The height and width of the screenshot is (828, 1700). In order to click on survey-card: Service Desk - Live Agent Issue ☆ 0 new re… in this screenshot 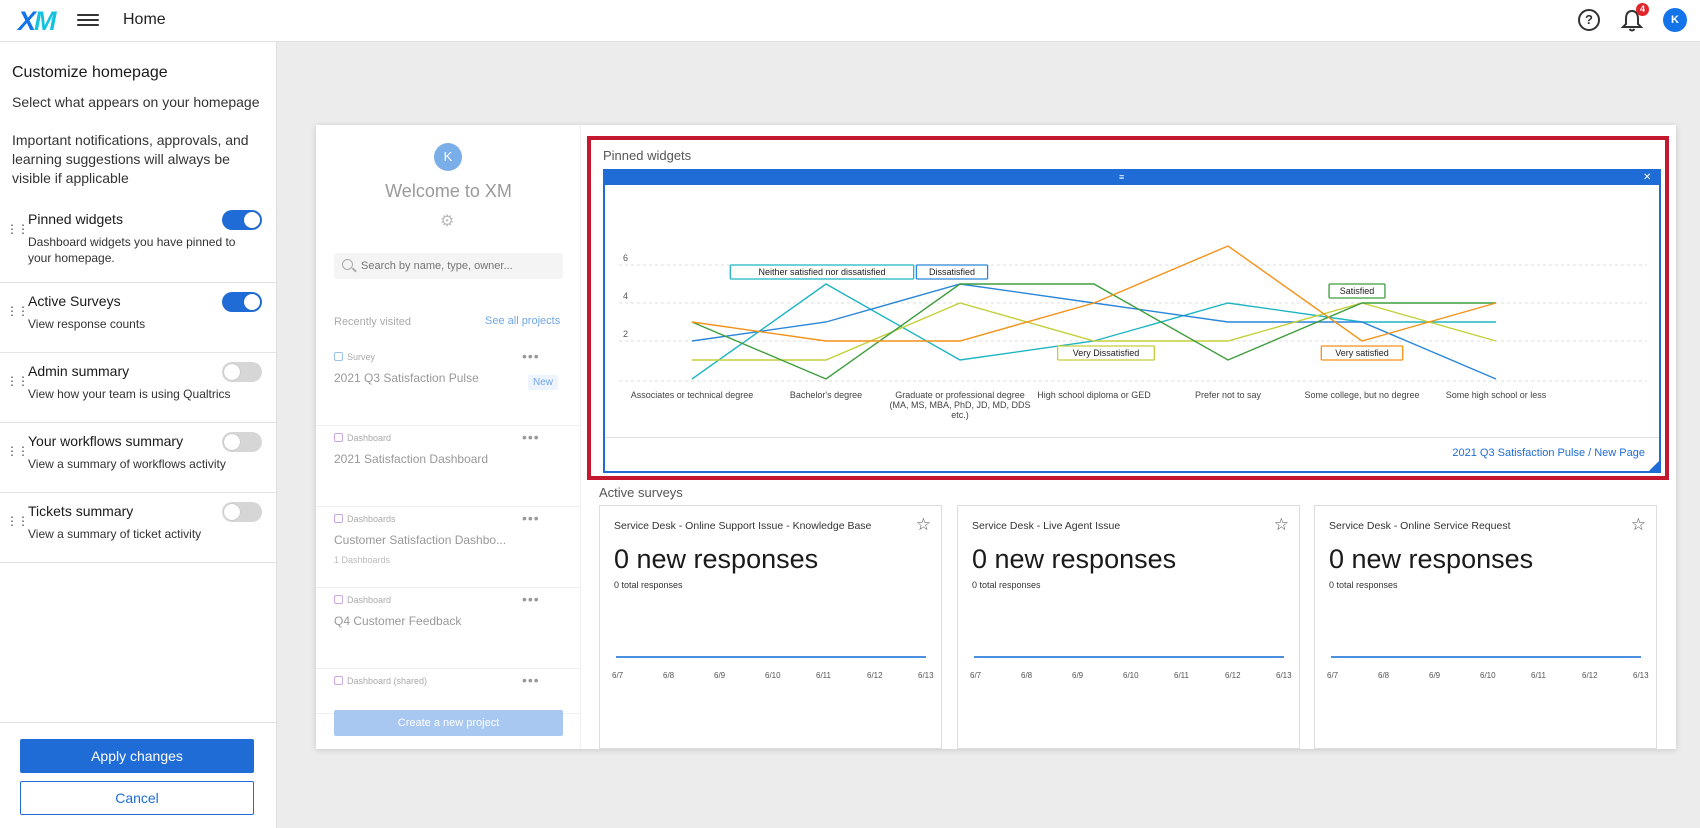, I will do `click(1128, 627)`.